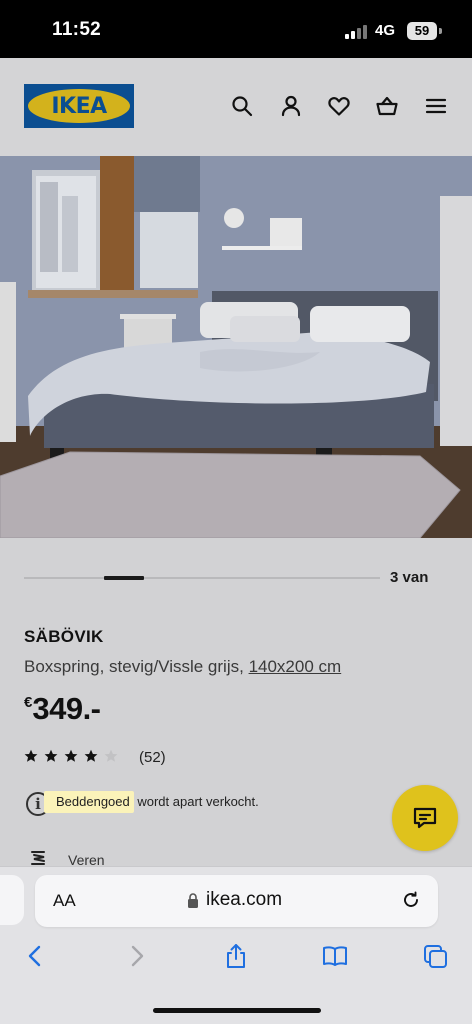 The width and height of the screenshot is (472, 1024). Describe the element at coordinates (339, 106) in the screenshot. I see `heart-icon` at that location.